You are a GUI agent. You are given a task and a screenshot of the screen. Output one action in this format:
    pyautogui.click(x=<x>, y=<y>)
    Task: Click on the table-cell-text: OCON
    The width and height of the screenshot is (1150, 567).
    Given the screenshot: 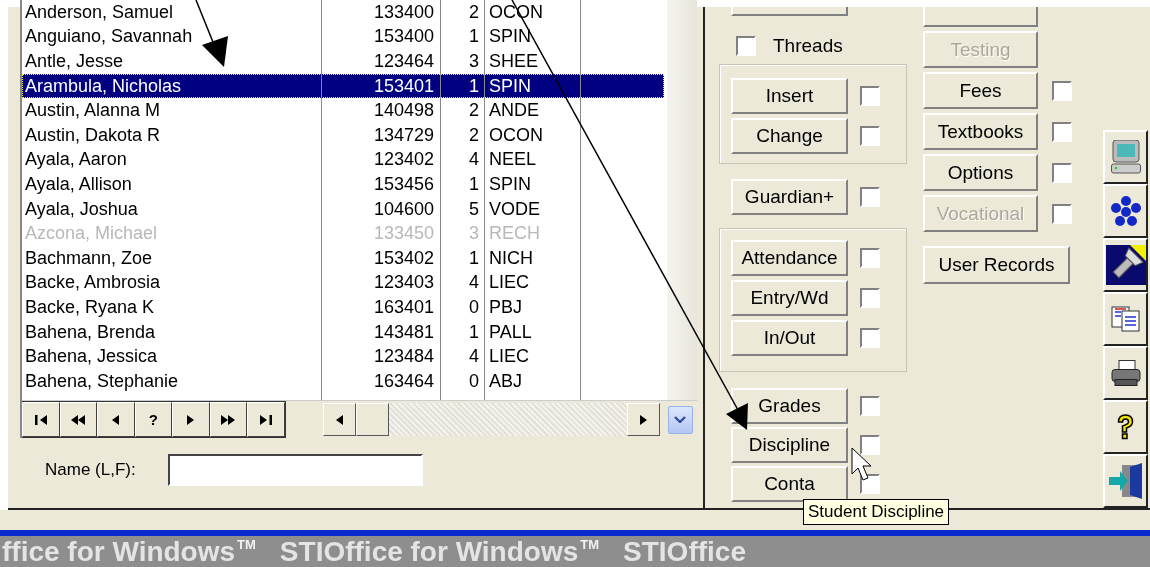 What is the action you would take?
    pyautogui.click(x=516, y=135)
    